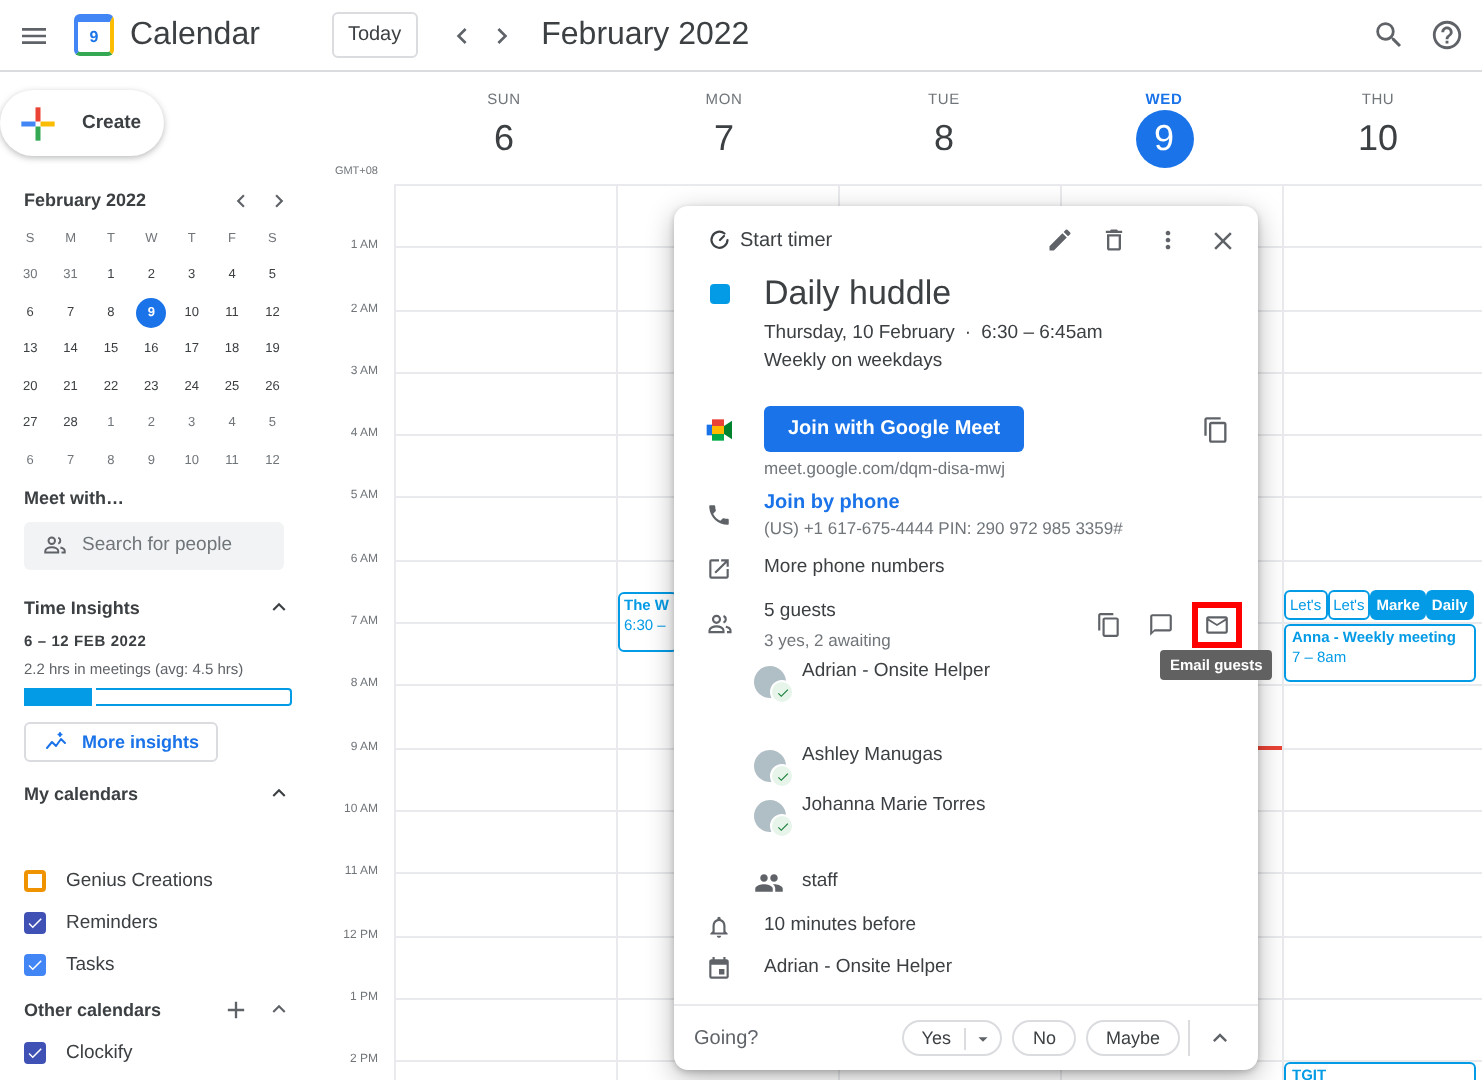 The image size is (1482, 1080). I want to click on delete-icon, so click(1114, 240).